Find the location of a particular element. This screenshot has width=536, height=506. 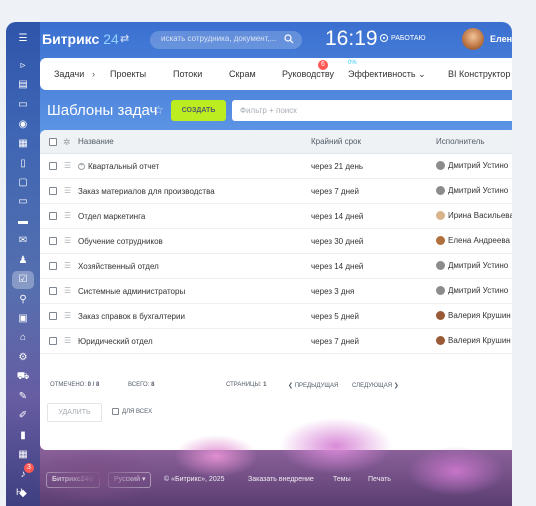

feed-icon: ▹ is located at coordinates (23, 66).